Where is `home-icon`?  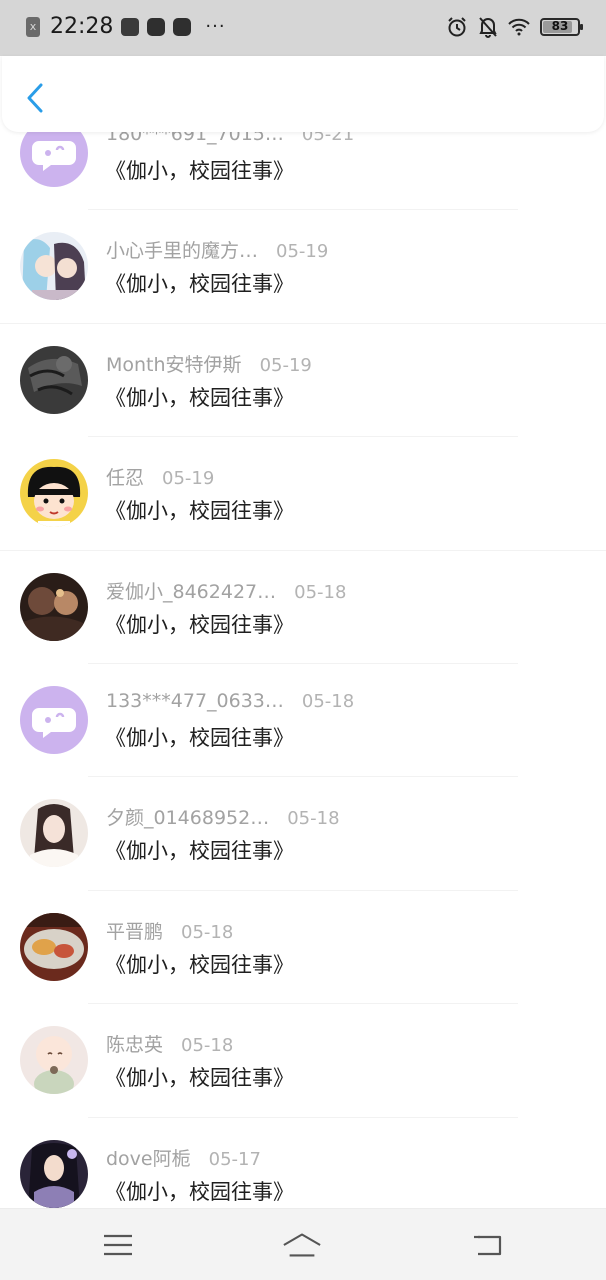
home-icon is located at coordinates (302, 1245).